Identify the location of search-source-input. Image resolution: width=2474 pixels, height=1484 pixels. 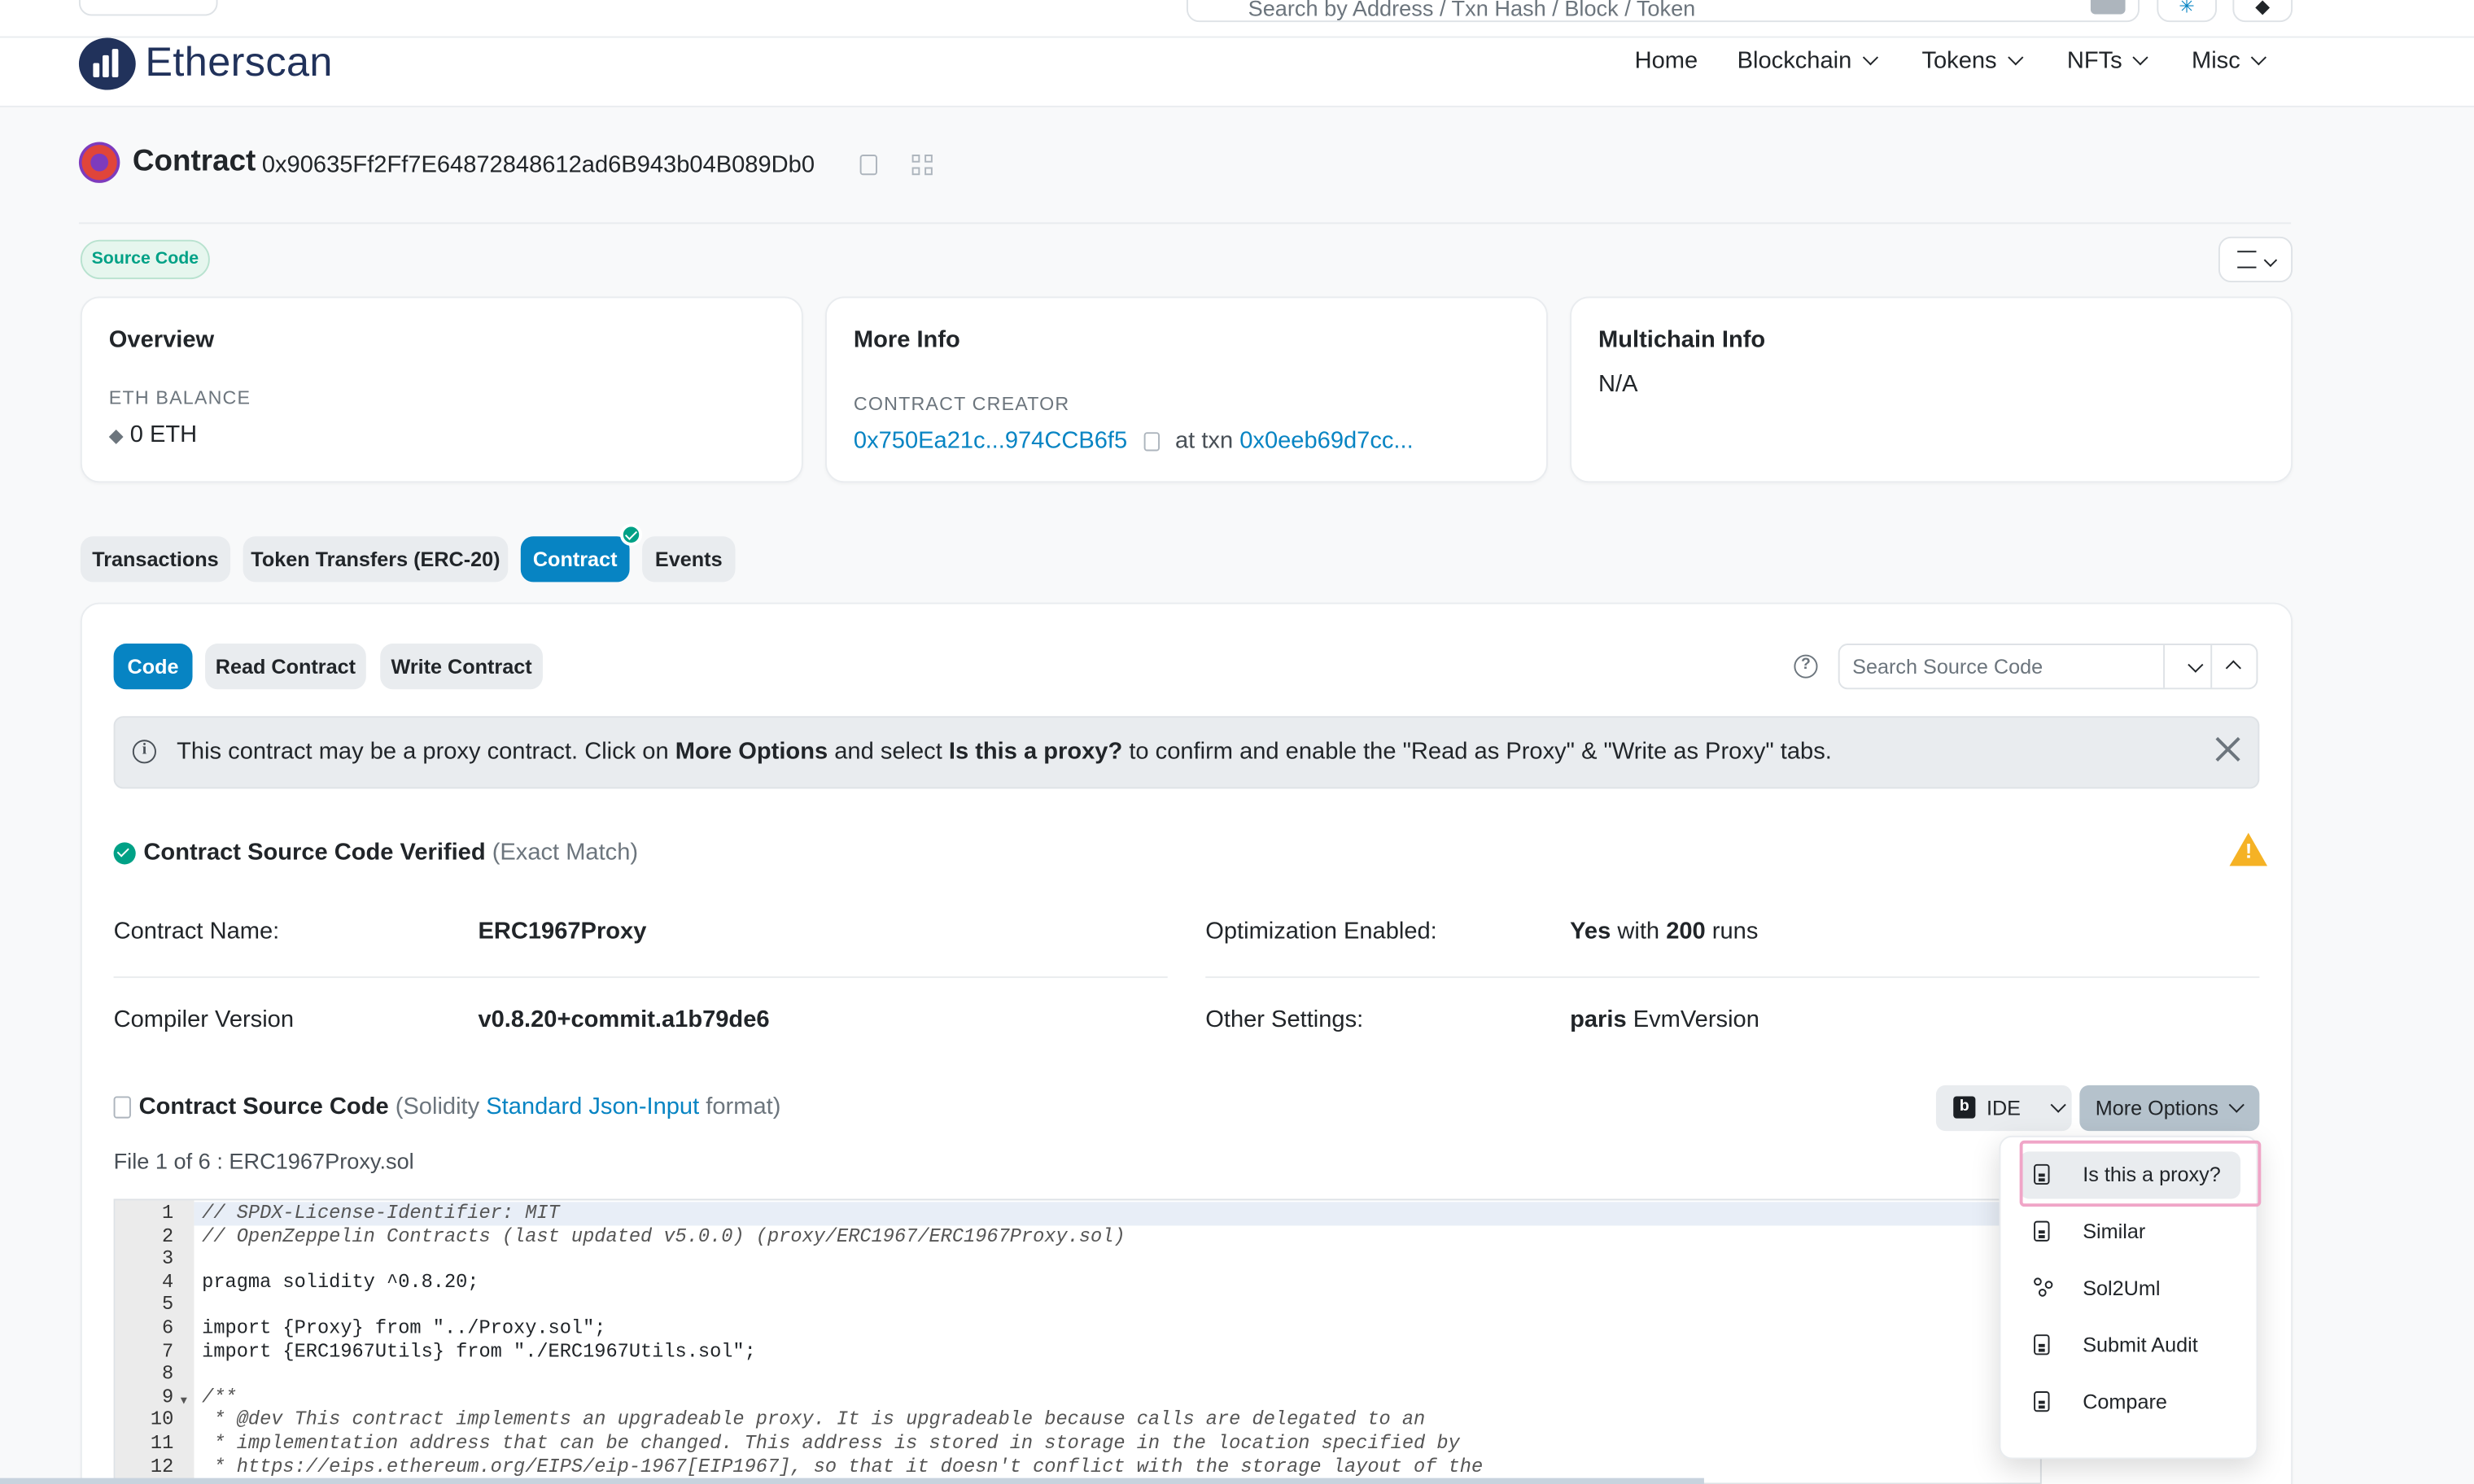
(2001, 666).